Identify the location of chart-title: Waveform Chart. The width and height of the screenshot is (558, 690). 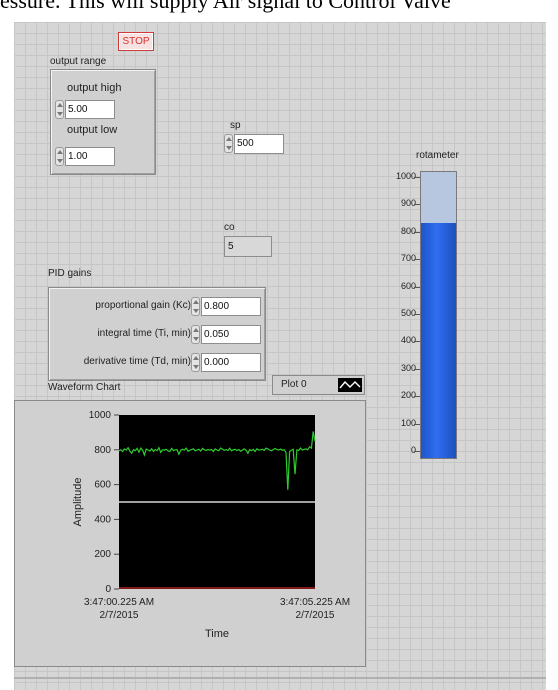
(84, 387).